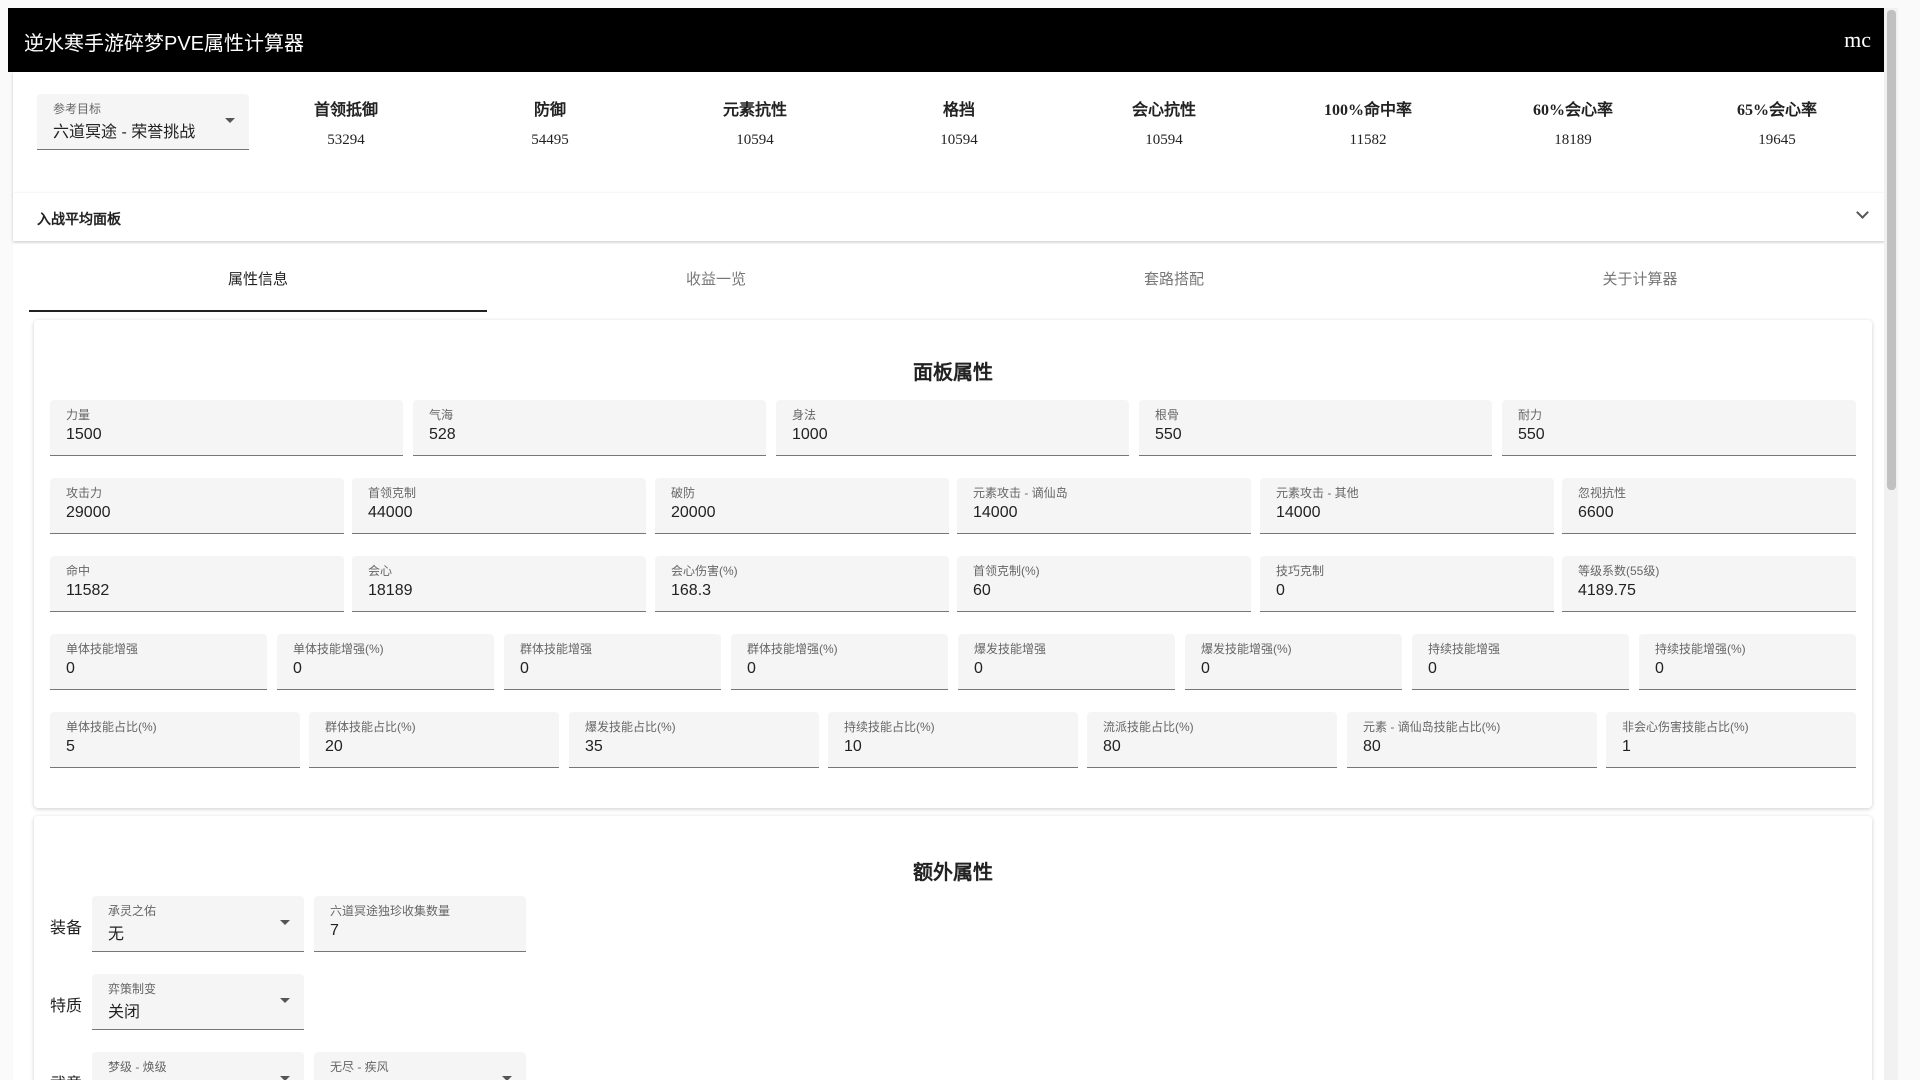 Image resolution: width=1920 pixels, height=1080 pixels. Describe the element at coordinates (1293, 662) in the screenshot. I see `burst-skill-boost-pct-field: 爆发技能增强(%) 0` at that location.